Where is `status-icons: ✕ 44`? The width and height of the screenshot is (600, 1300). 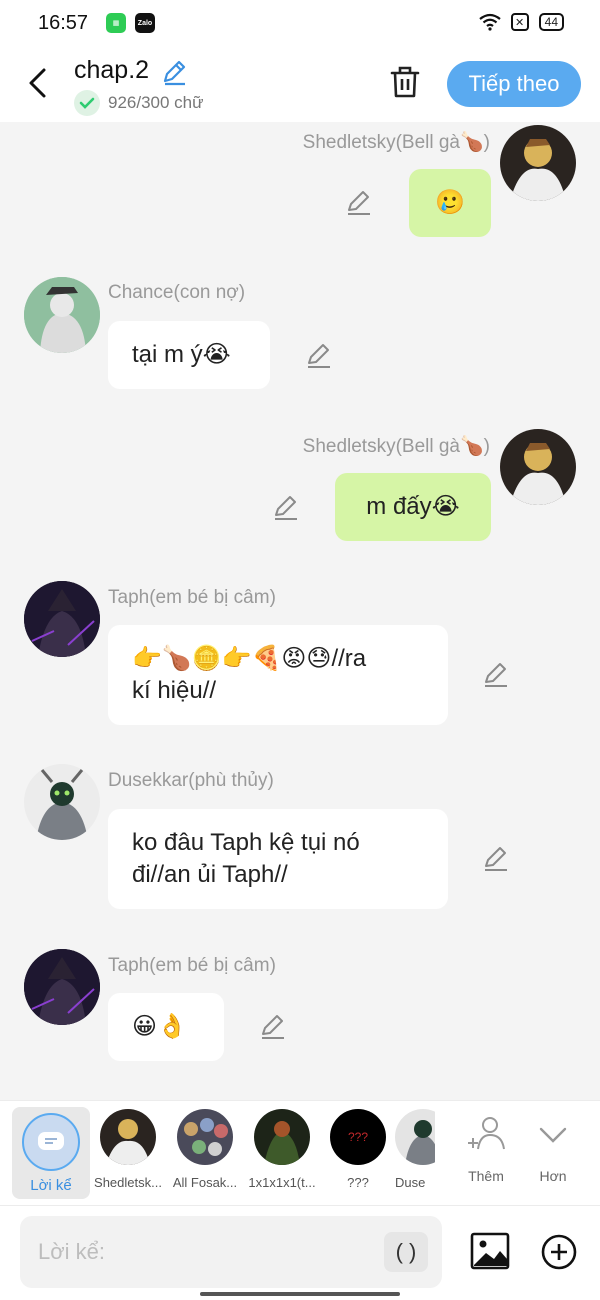 status-icons: ✕ 44 is located at coordinates (521, 22).